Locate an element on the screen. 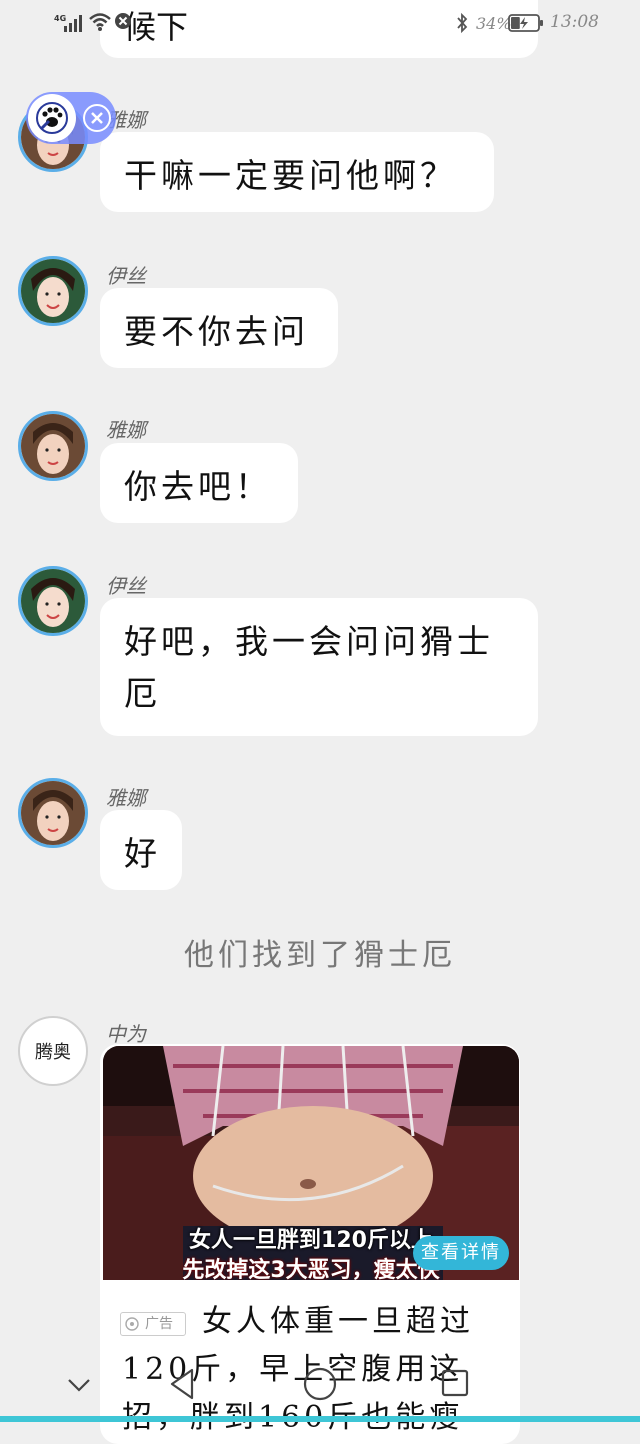 This screenshot has width=640, height=1444. ad-avatar: 腾奥 is located at coordinates (53, 1051).